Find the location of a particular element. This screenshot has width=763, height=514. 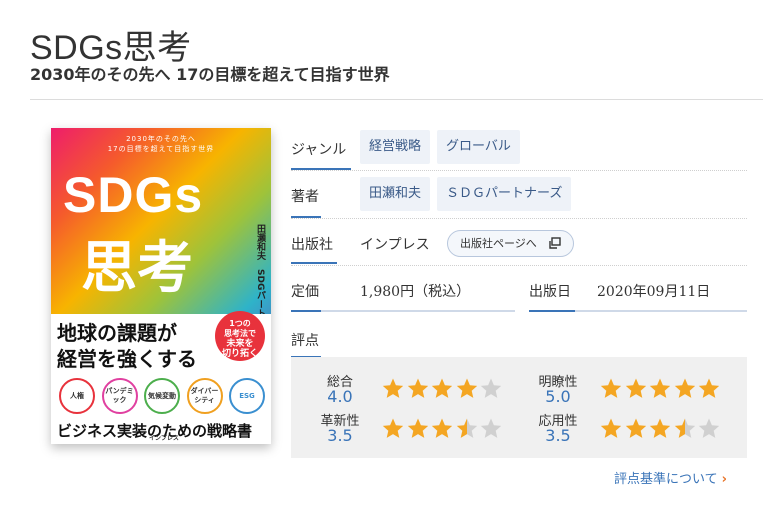

cover-circle: 人権 is located at coordinates (77, 396).